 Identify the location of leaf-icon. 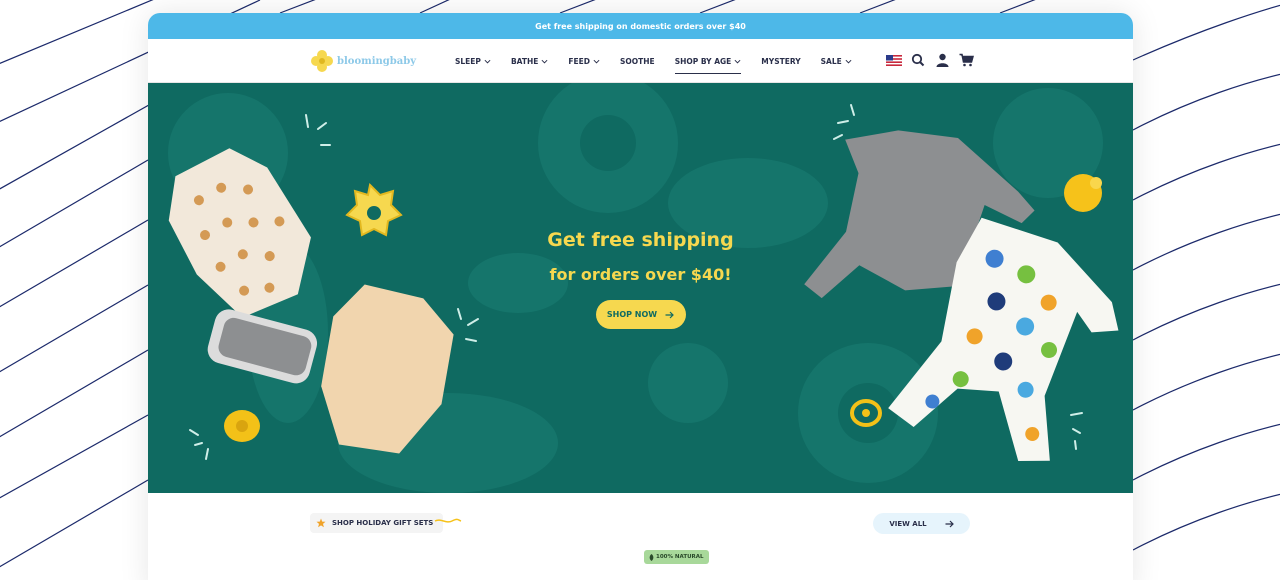
(651, 557).